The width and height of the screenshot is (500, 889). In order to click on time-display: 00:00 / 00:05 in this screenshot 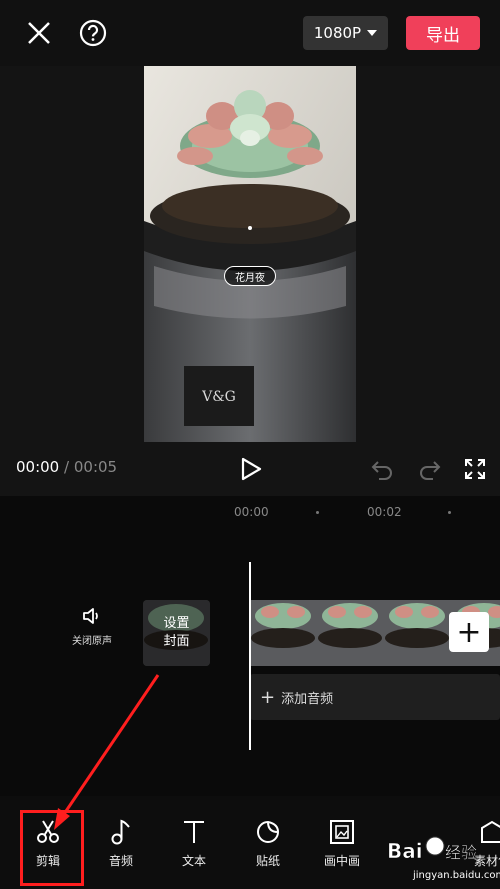, I will do `click(66, 467)`.